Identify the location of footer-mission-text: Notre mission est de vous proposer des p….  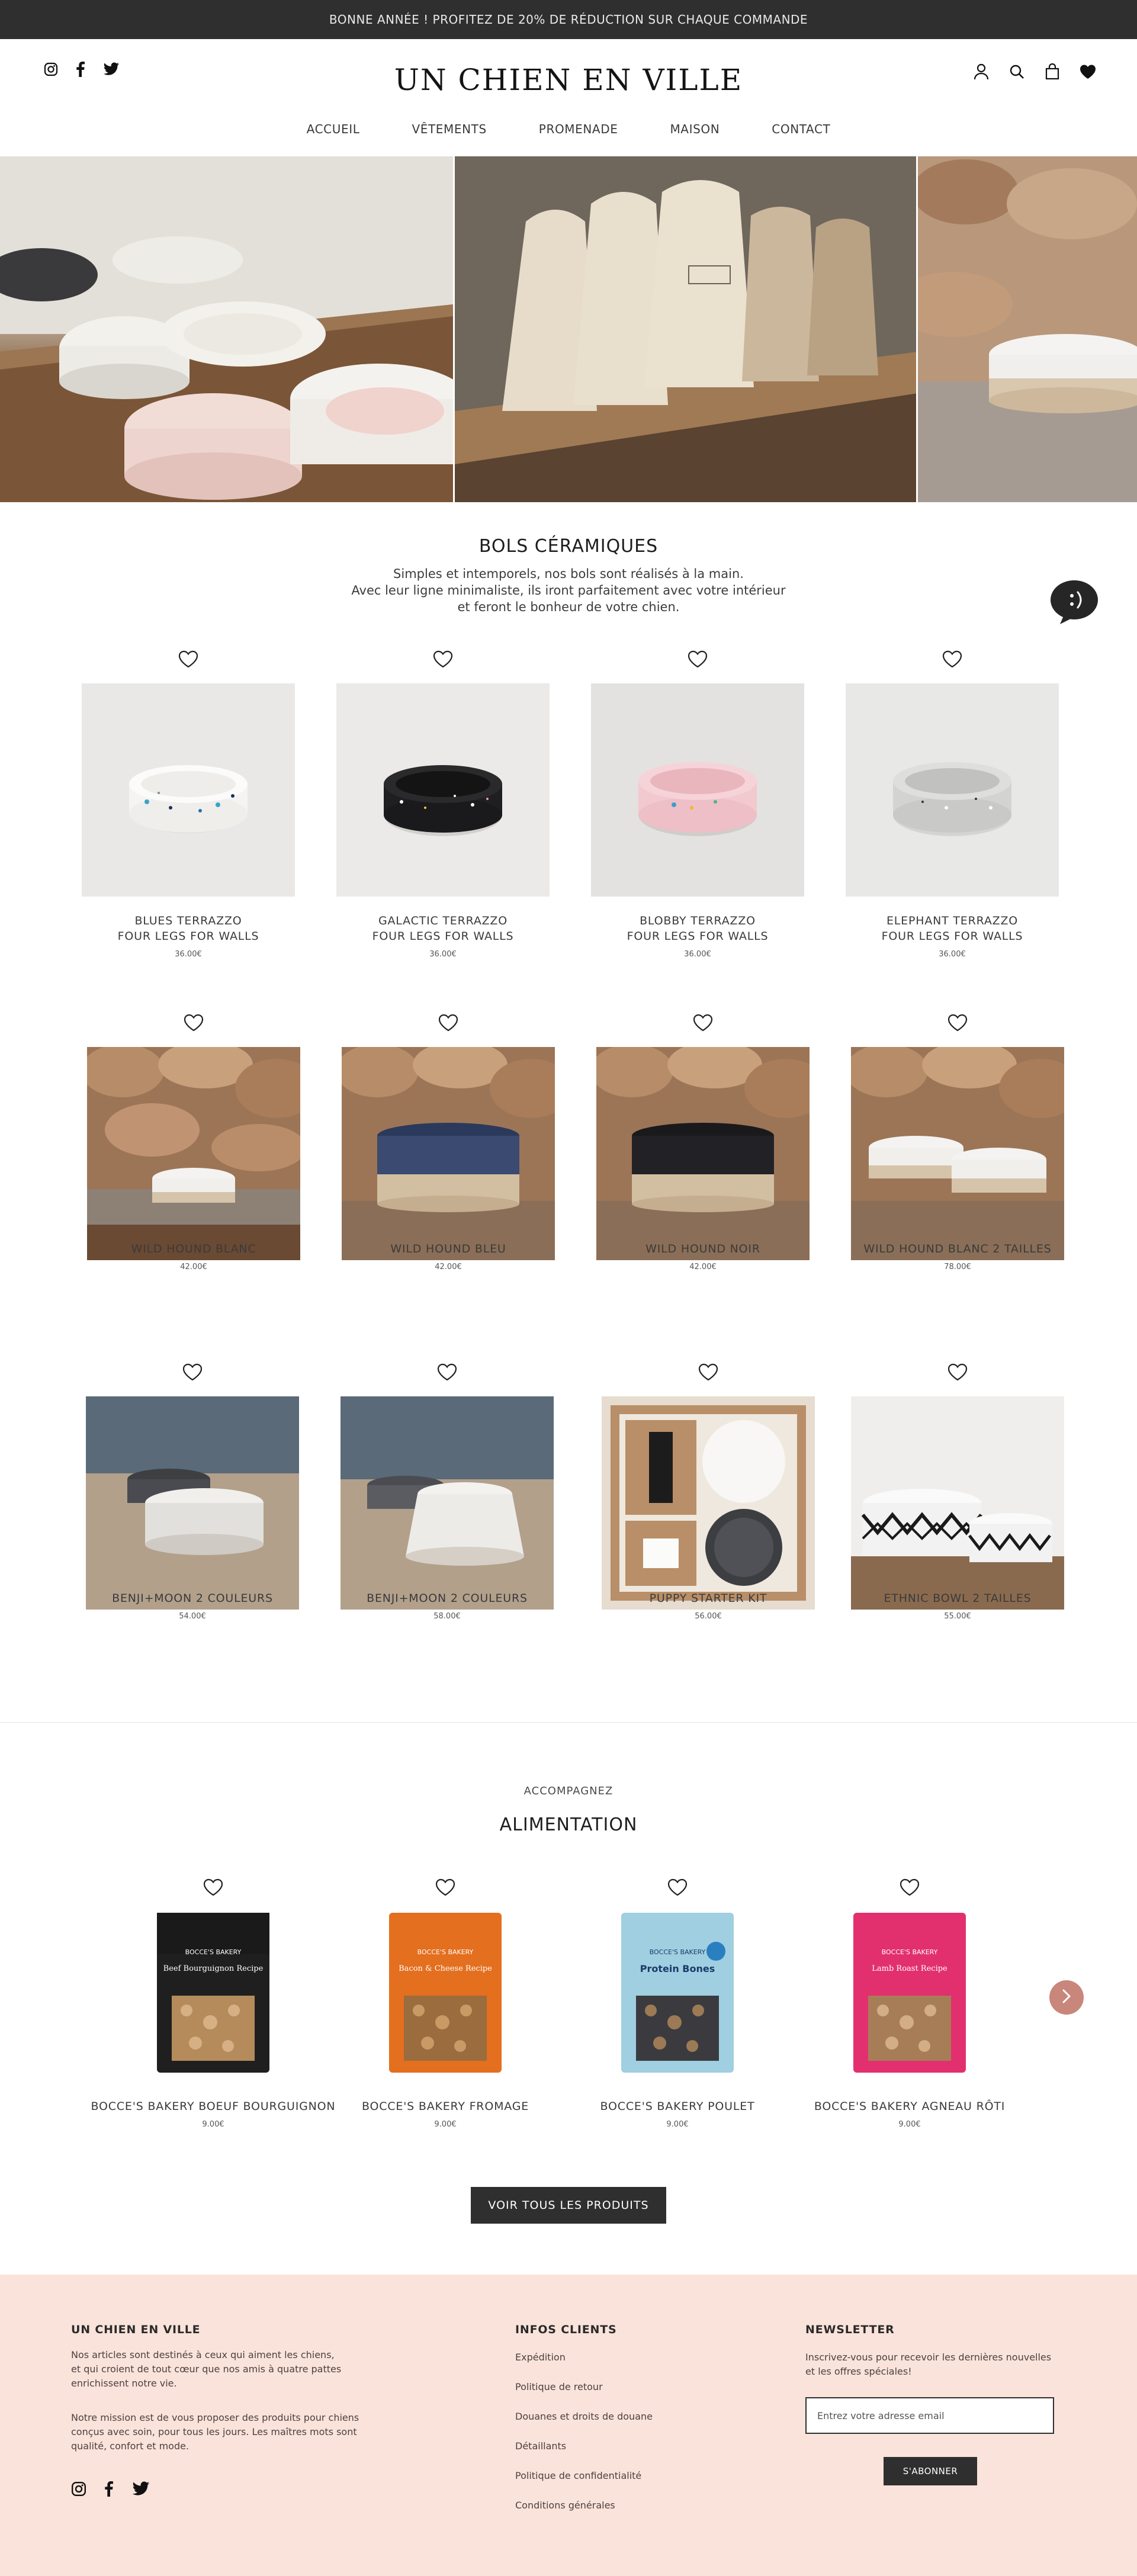
(215, 2432).